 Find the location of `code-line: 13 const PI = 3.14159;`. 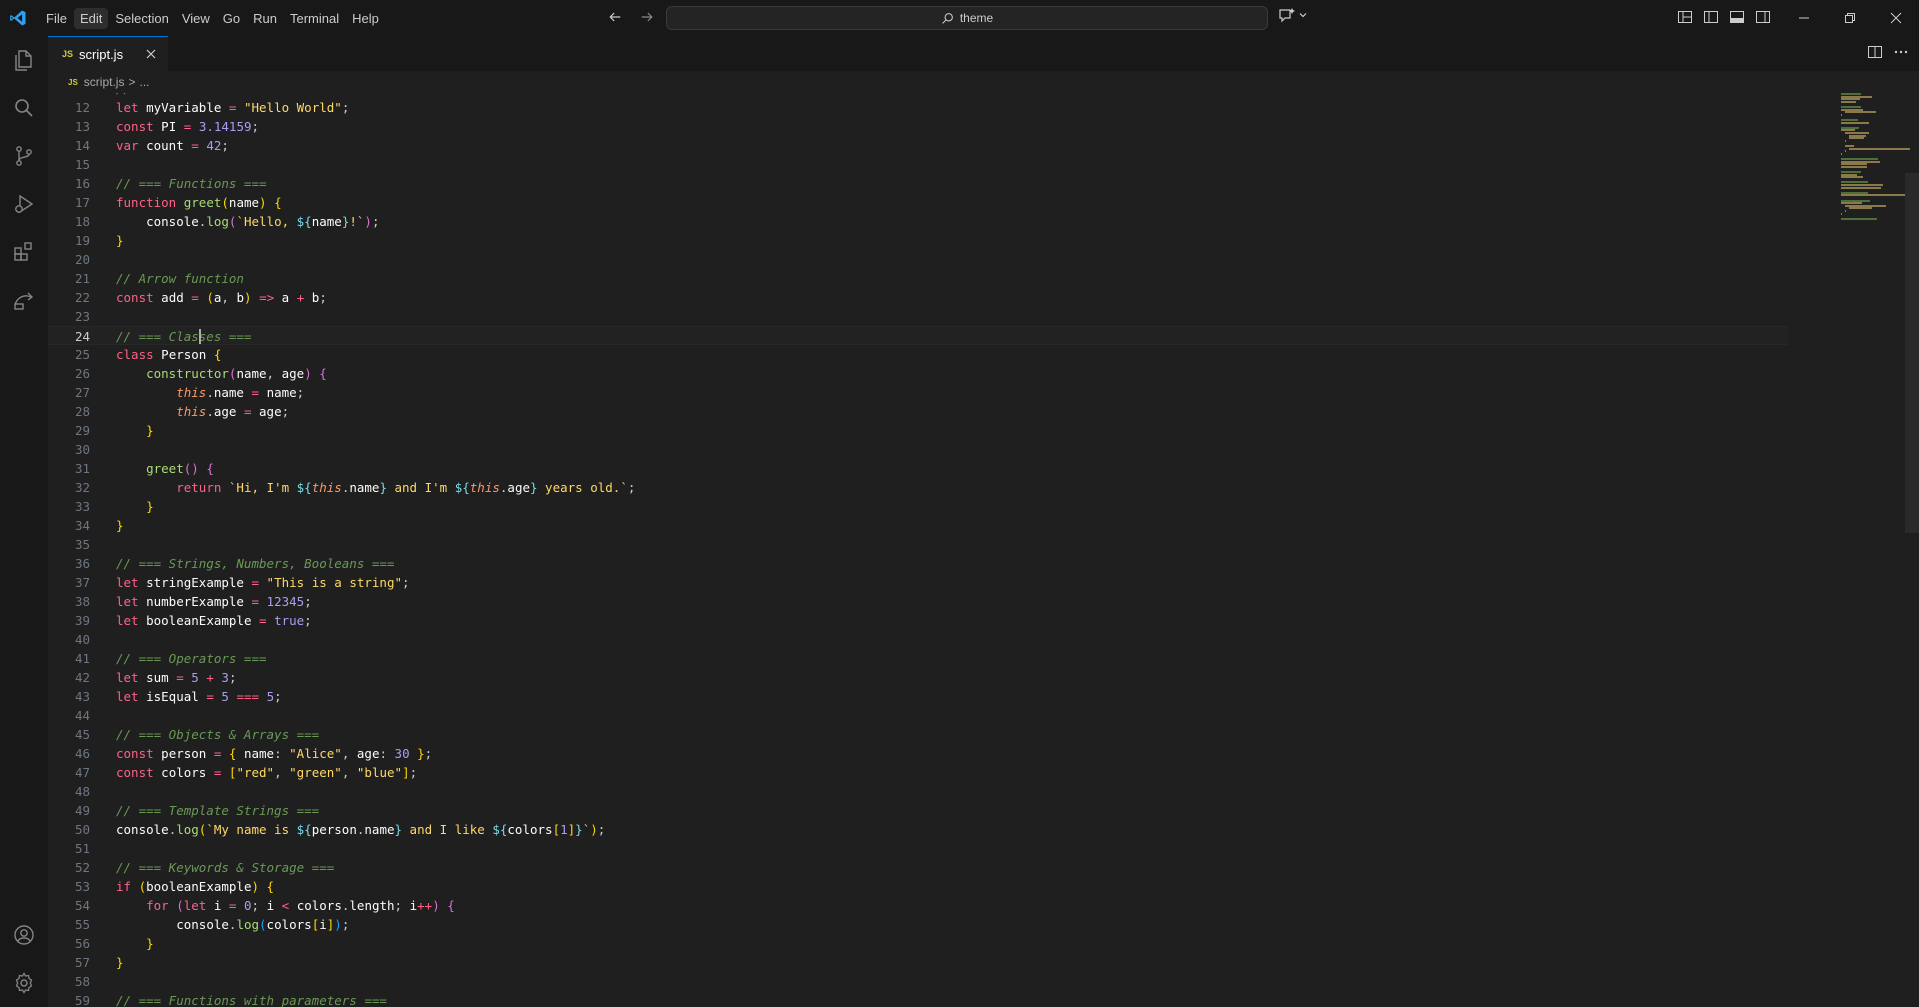

code-line: 13 const PI = 3.14159; is located at coordinates (918, 126).